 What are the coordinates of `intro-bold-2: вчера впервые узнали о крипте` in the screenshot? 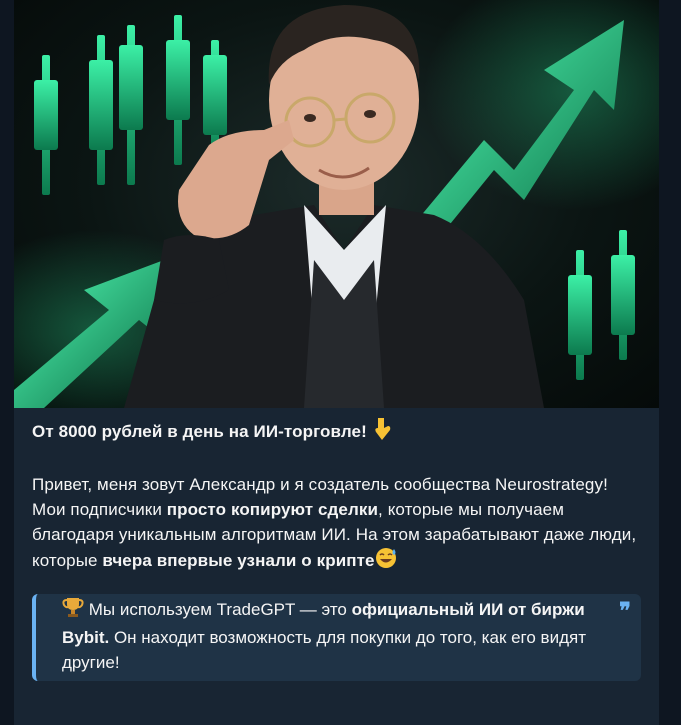 It's located at (238, 560).